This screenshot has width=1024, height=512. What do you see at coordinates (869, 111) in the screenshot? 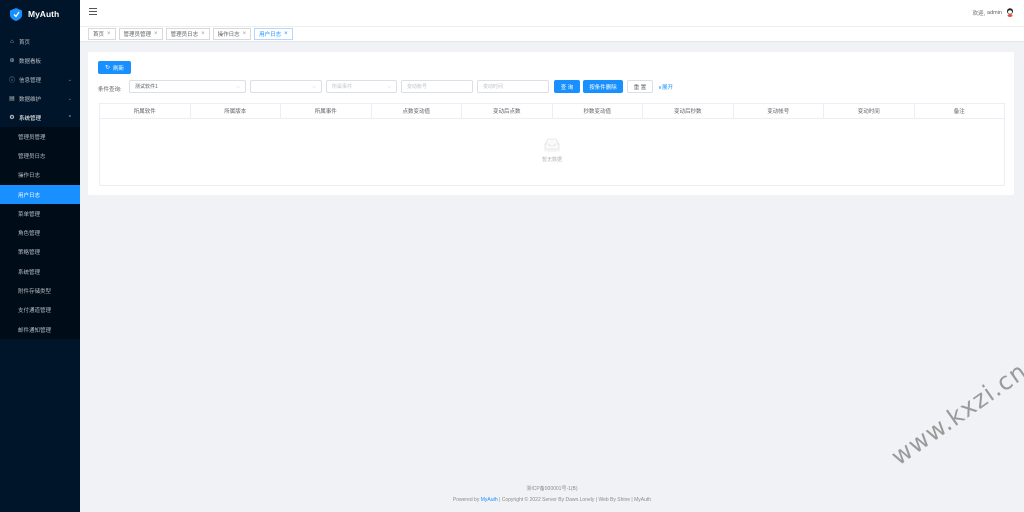
I see `column-header: 变动时间` at bounding box center [869, 111].